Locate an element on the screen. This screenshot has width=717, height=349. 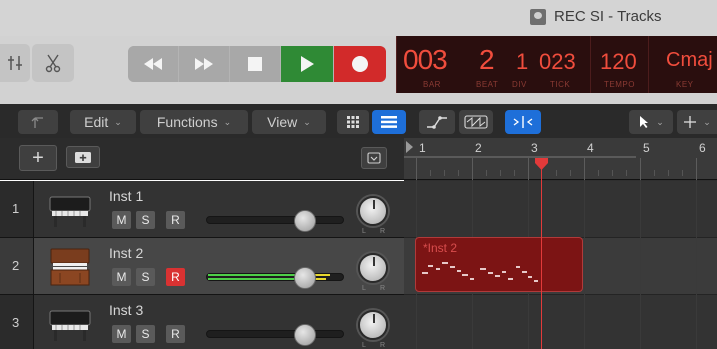
playhead-marker-icon is located at coordinates (541, 164).